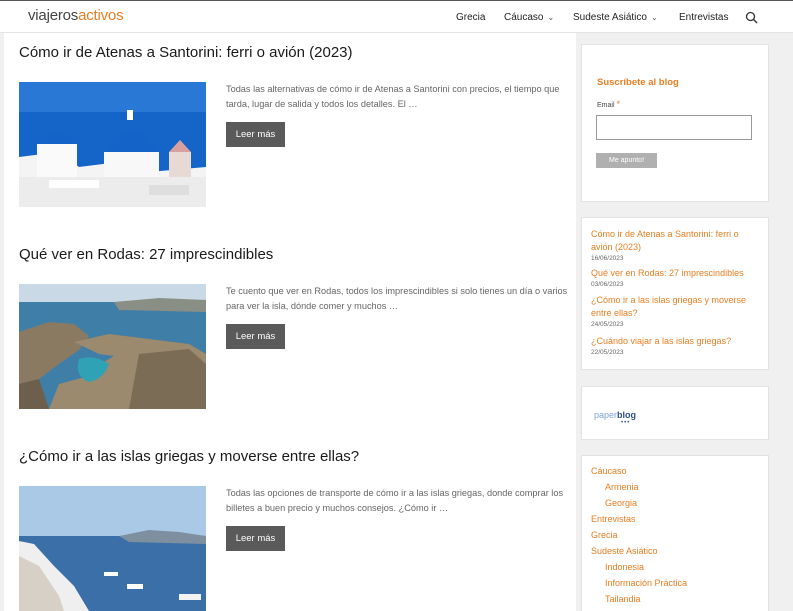 The image size is (793, 611). What do you see at coordinates (615, 418) in the screenshot?
I see `paperblog-logo: paperblog •••` at bounding box center [615, 418].